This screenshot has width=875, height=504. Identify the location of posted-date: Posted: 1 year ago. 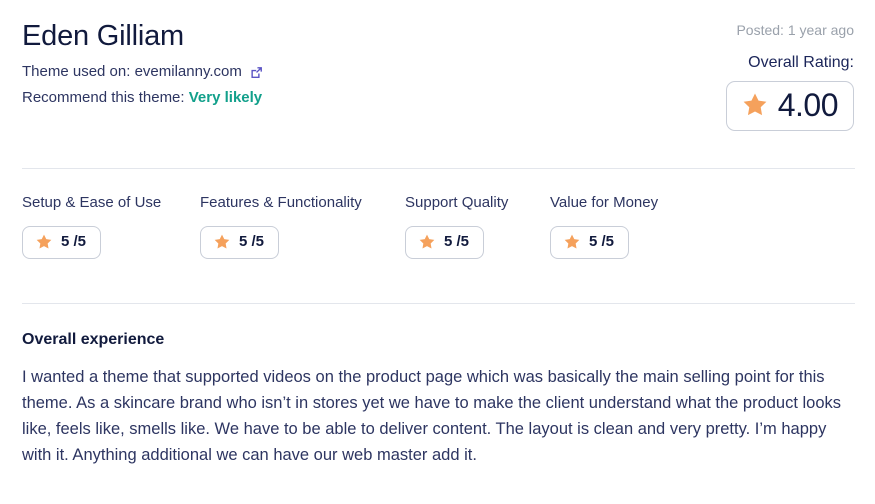
(795, 30).